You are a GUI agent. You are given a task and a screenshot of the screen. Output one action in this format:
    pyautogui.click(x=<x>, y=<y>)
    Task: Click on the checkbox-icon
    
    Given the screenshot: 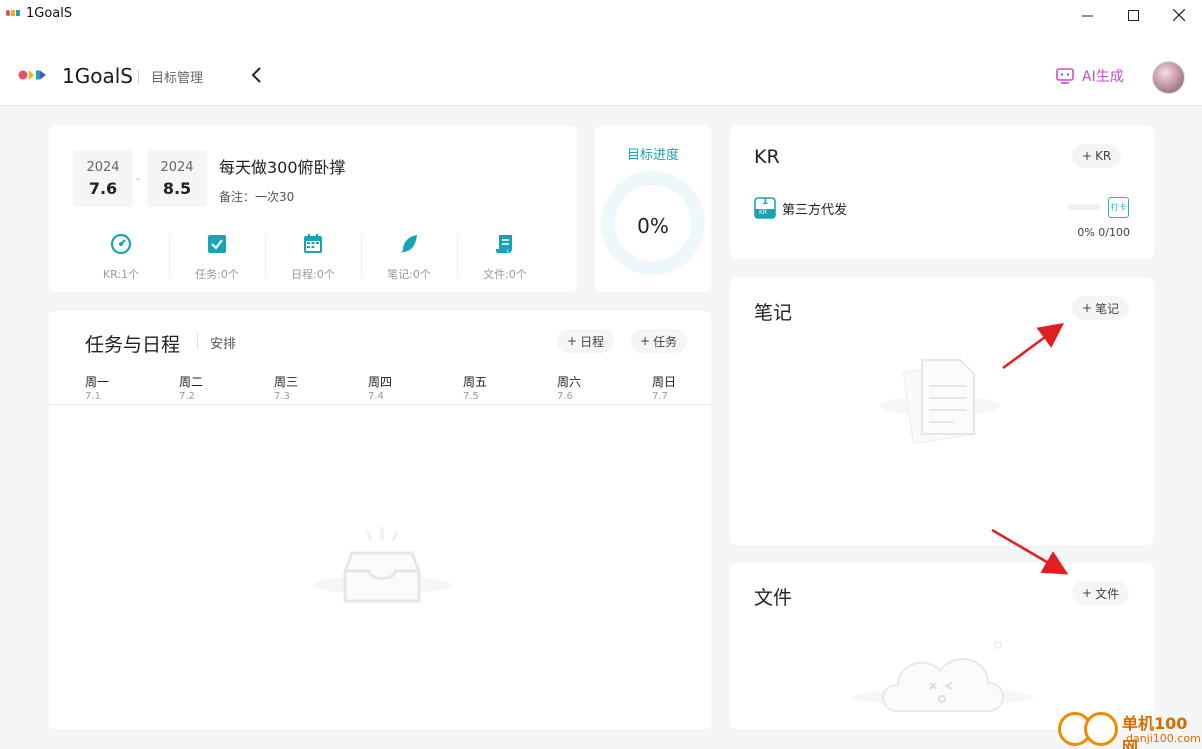 What is the action you would take?
    pyautogui.click(x=217, y=244)
    